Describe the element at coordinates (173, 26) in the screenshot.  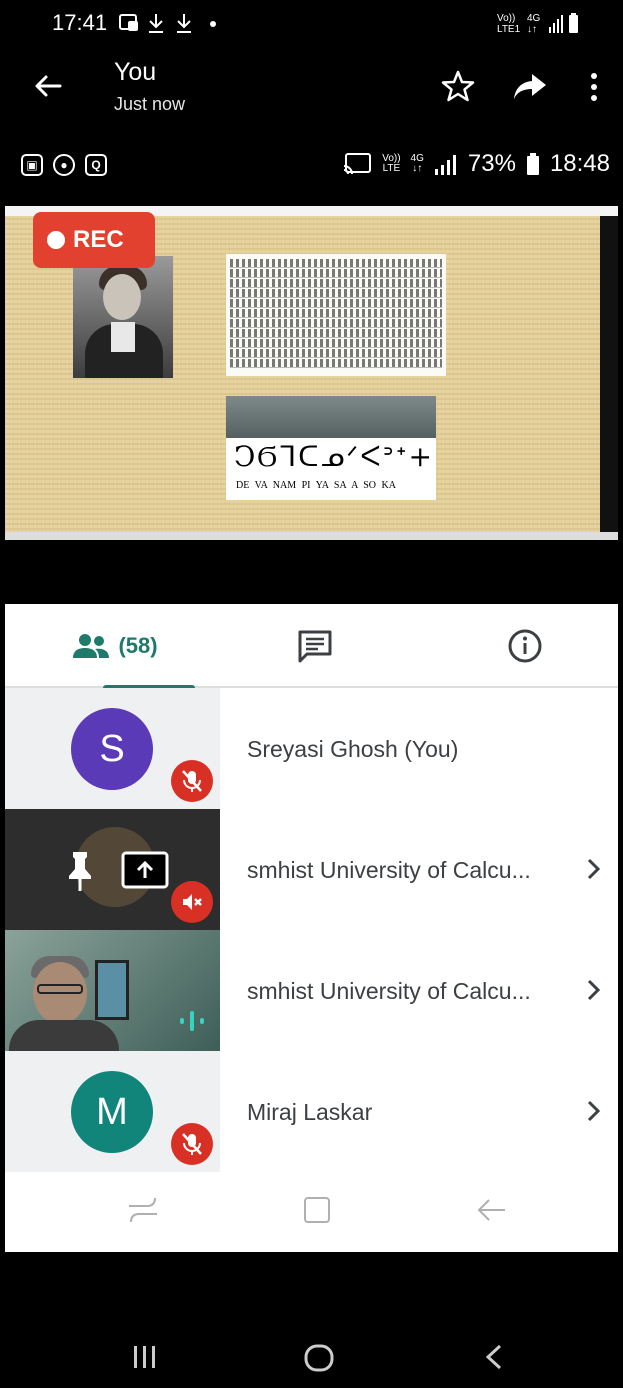
I see `notification-icons` at that location.